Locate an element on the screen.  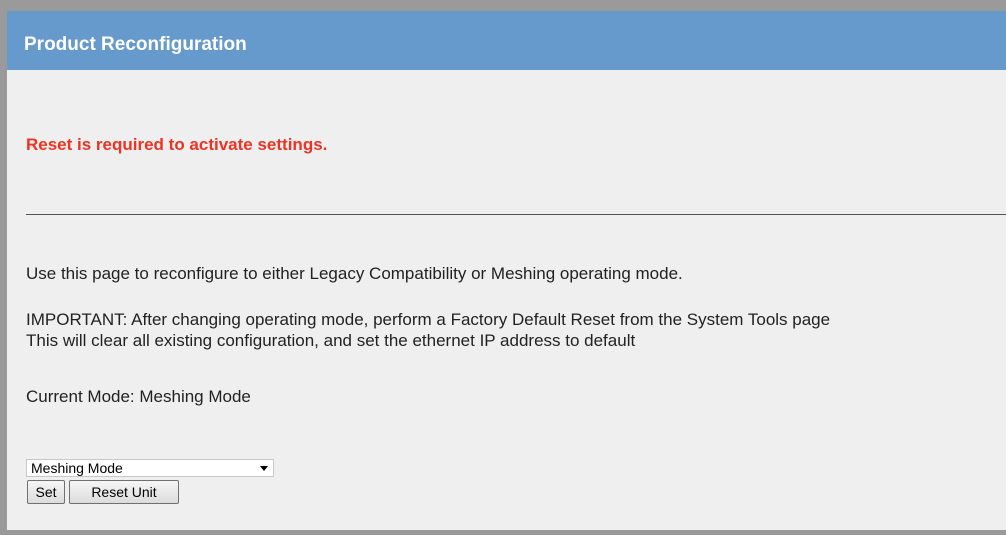
divider is located at coordinates (516, 214).